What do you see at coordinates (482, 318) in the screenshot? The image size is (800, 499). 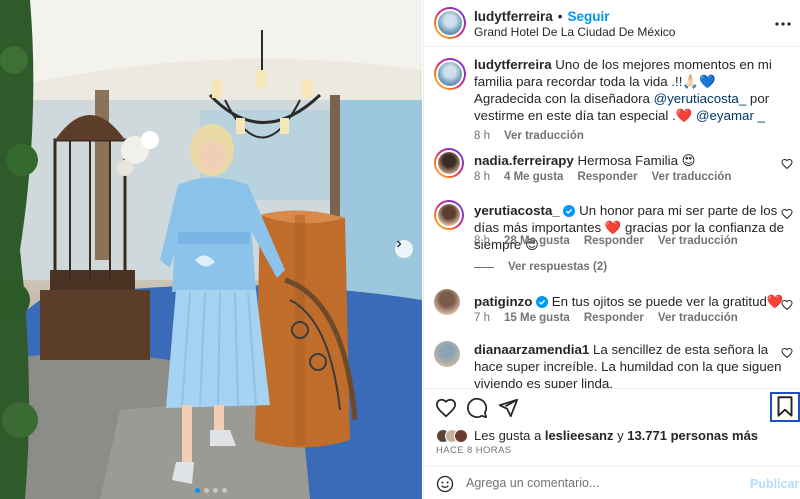 I see `comment-time: 7 h` at bounding box center [482, 318].